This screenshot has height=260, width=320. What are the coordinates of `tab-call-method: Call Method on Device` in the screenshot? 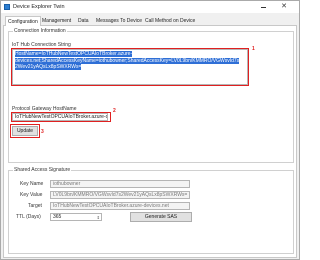 It's located at (170, 21).